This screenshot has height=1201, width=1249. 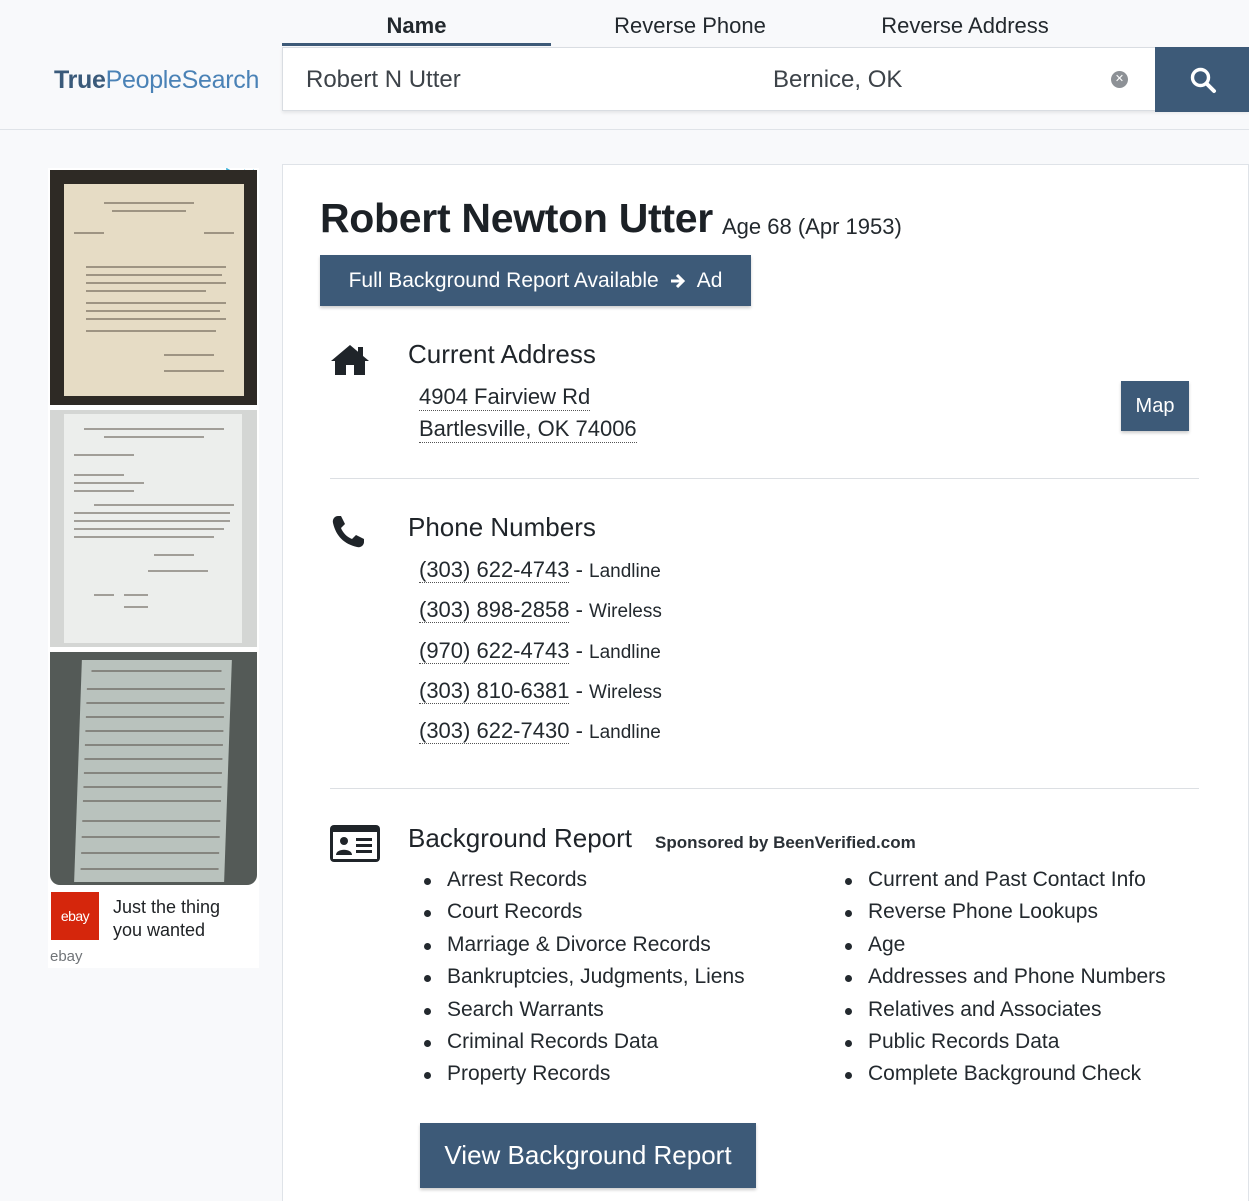 What do you see at coordinates (620, 946) in the screenshot?
I see `list-item: Marriage & Divorce Records` at bounding box center [620, 946].